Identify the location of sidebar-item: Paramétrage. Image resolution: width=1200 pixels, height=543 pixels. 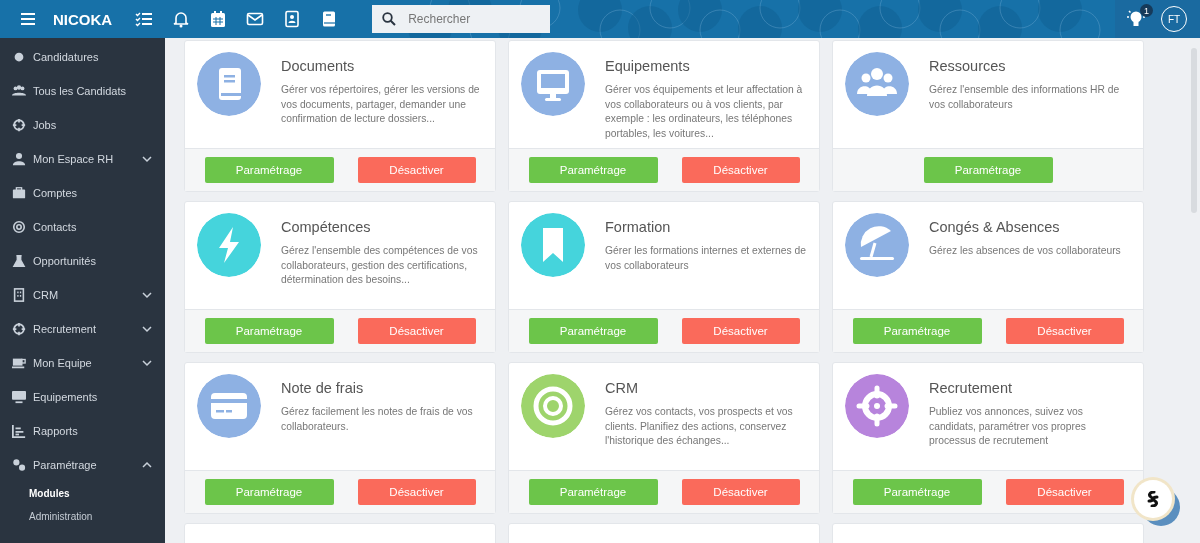
(82, 465).